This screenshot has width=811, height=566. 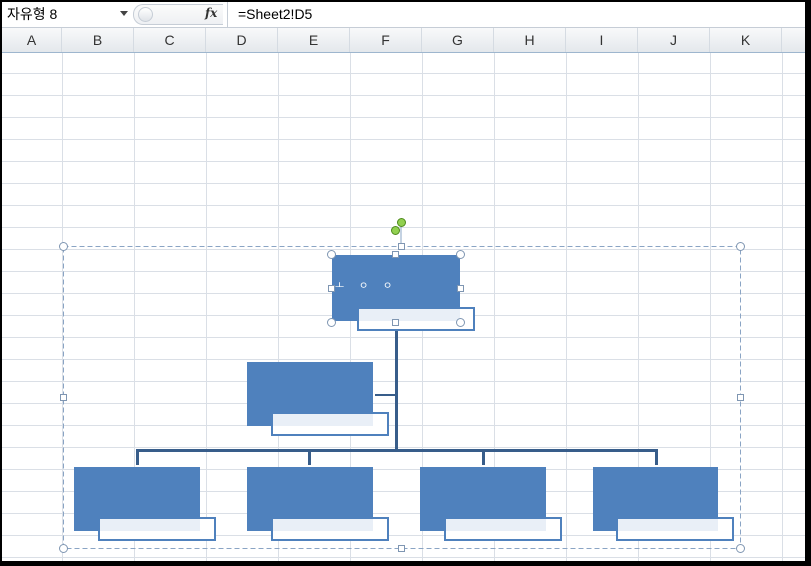 I want to click on column-header-g: G, so click(x=458, y=40).